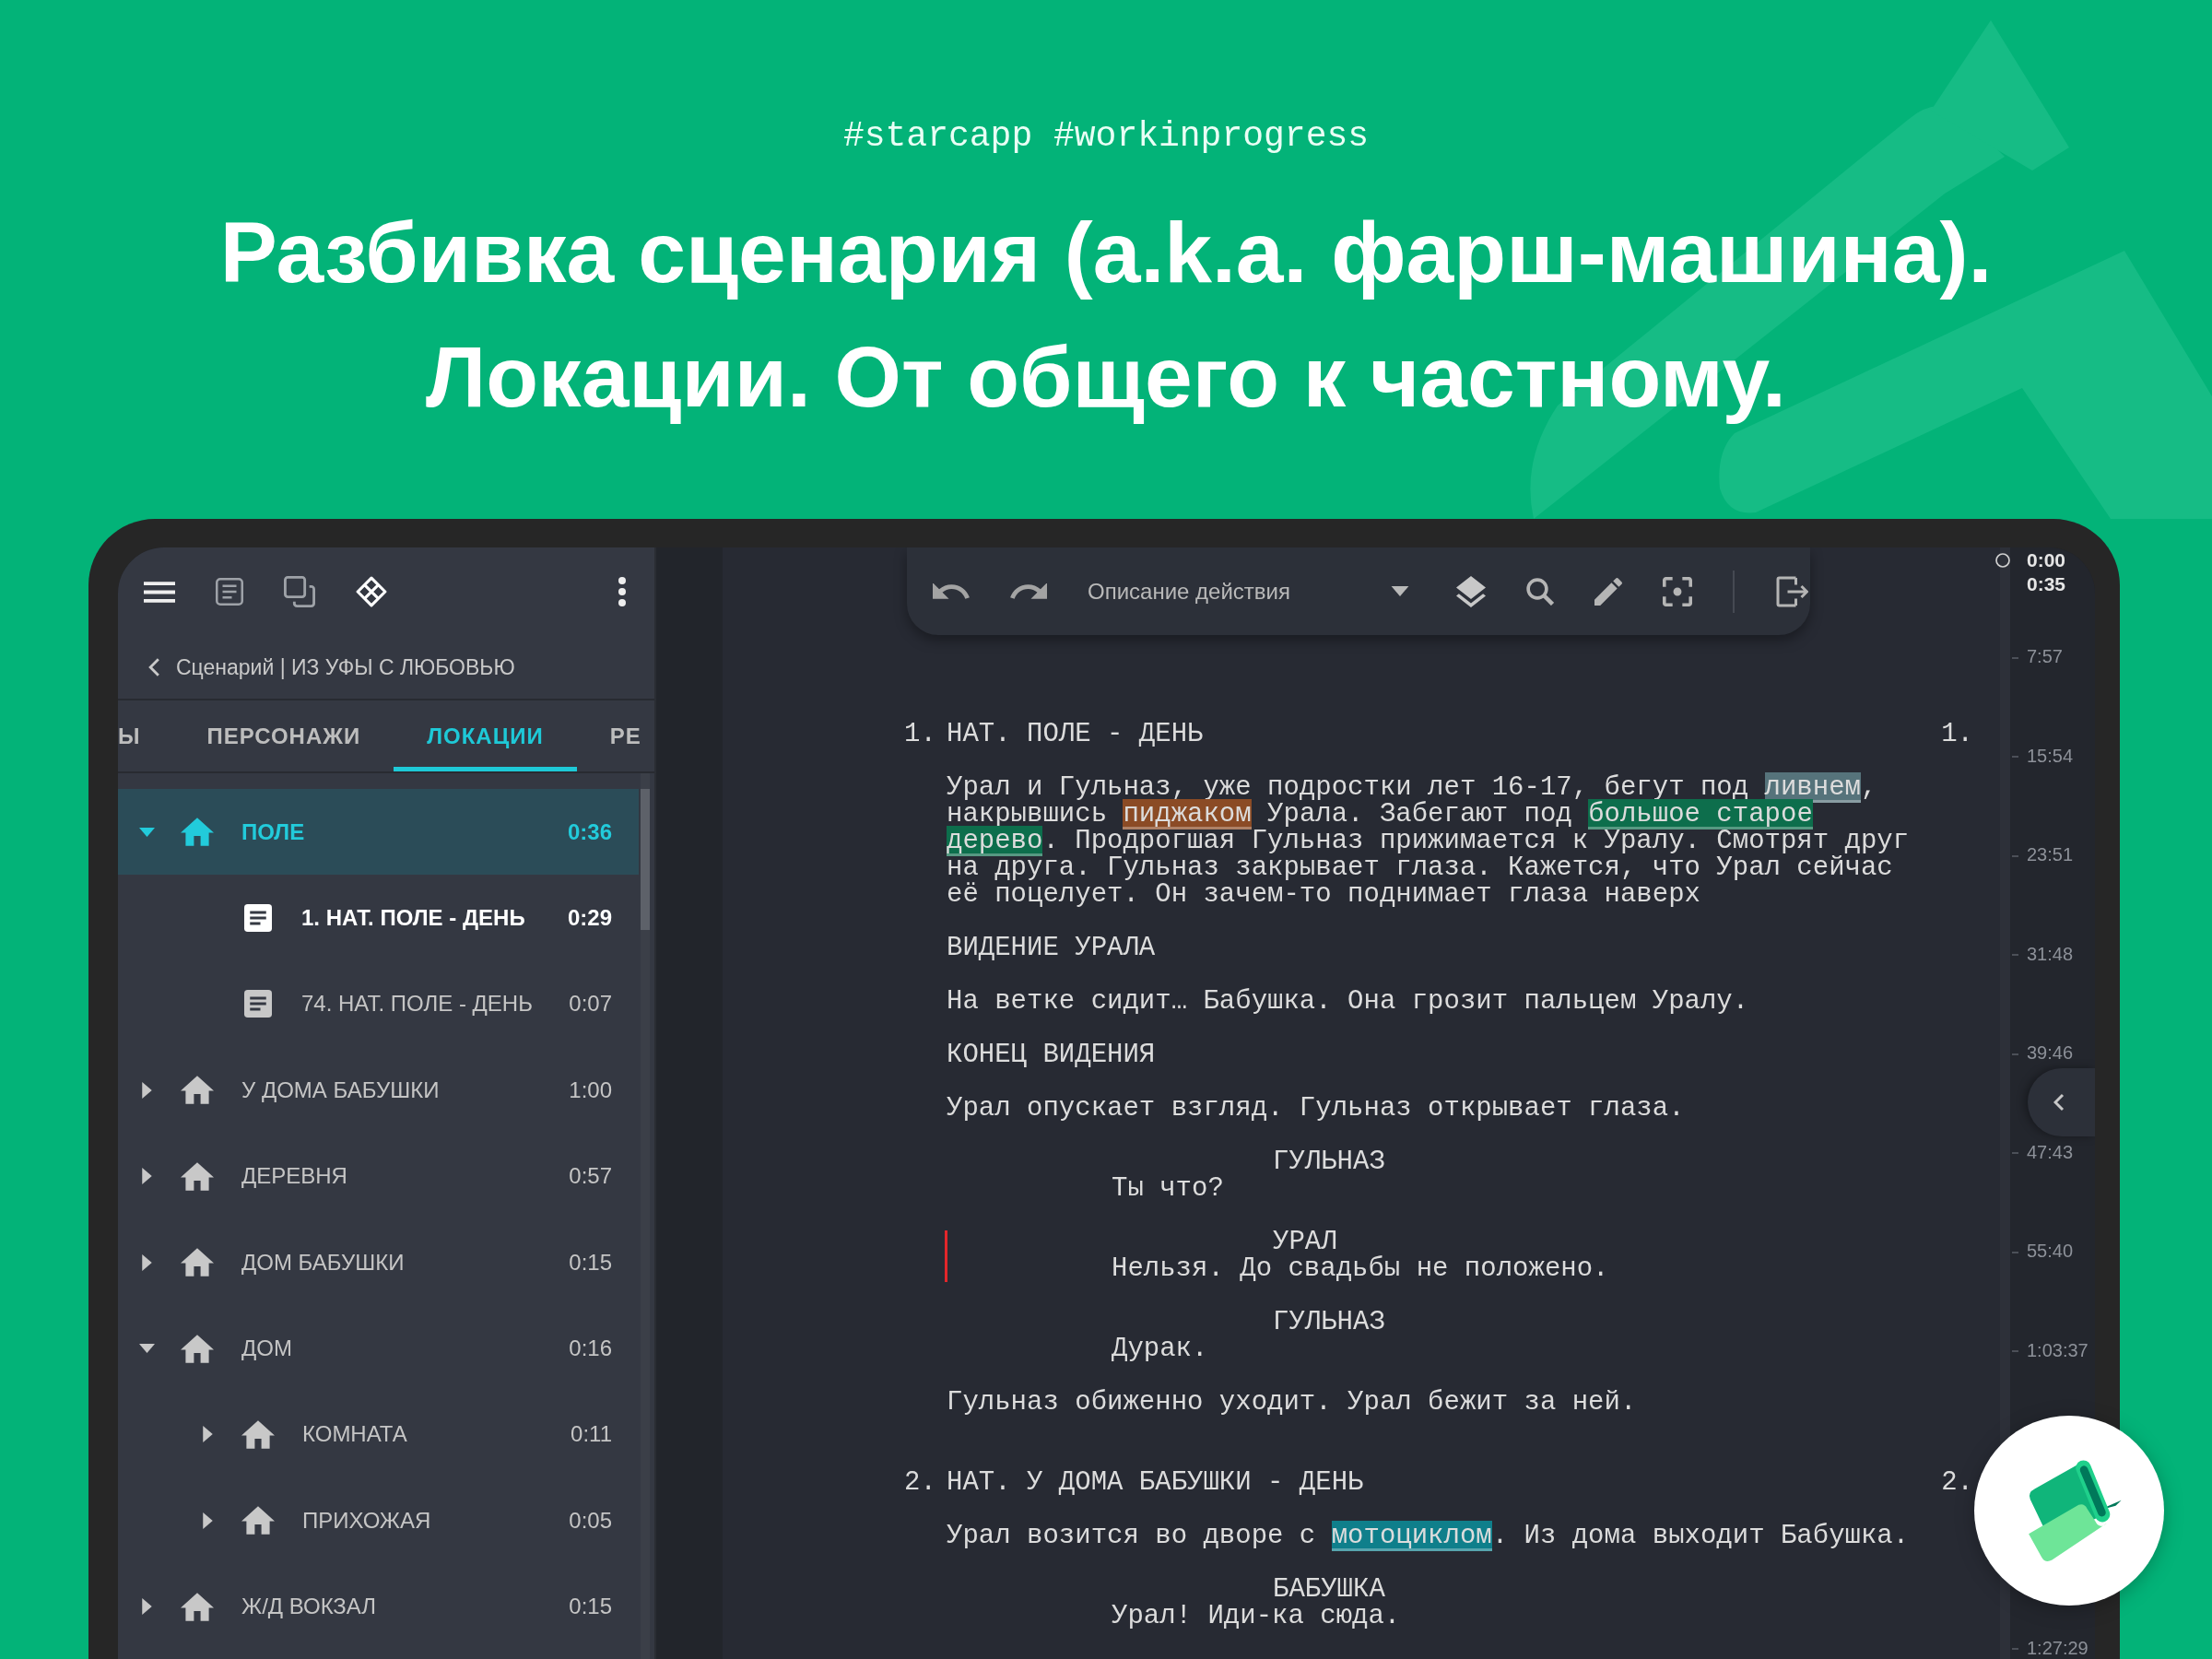 The height and width of the screenshot is (1659, 2212). What do you see at coordinates (1106, 253) in the screenshot?
I see `headline: Разбивка сценария (a.k.a. фарш-машина).` at bounding box center [1106, 253].